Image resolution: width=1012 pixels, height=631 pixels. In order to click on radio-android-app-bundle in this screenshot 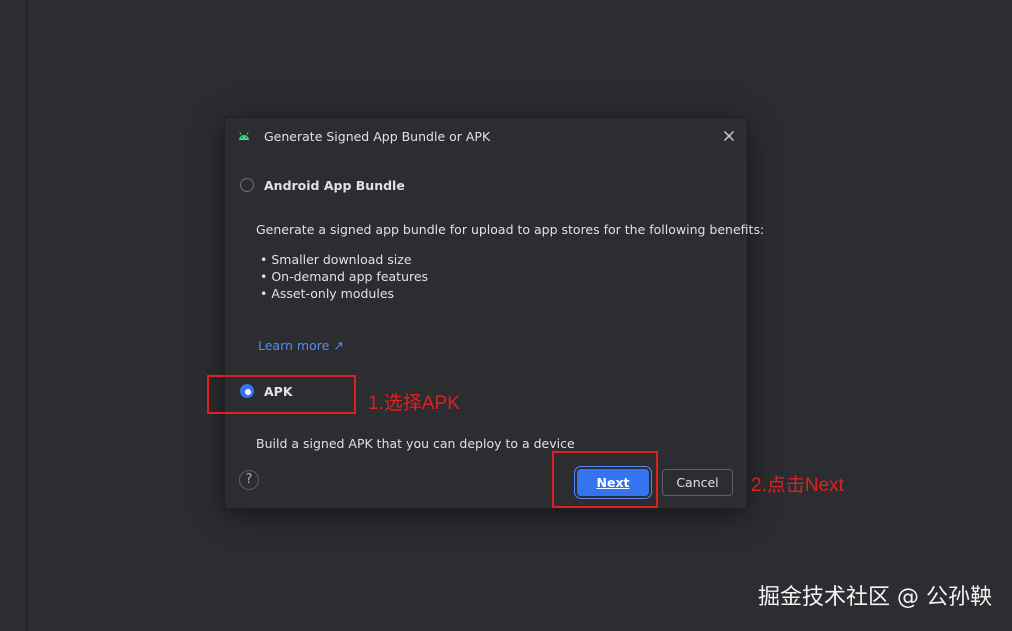, I will do `click(247, 185)`.